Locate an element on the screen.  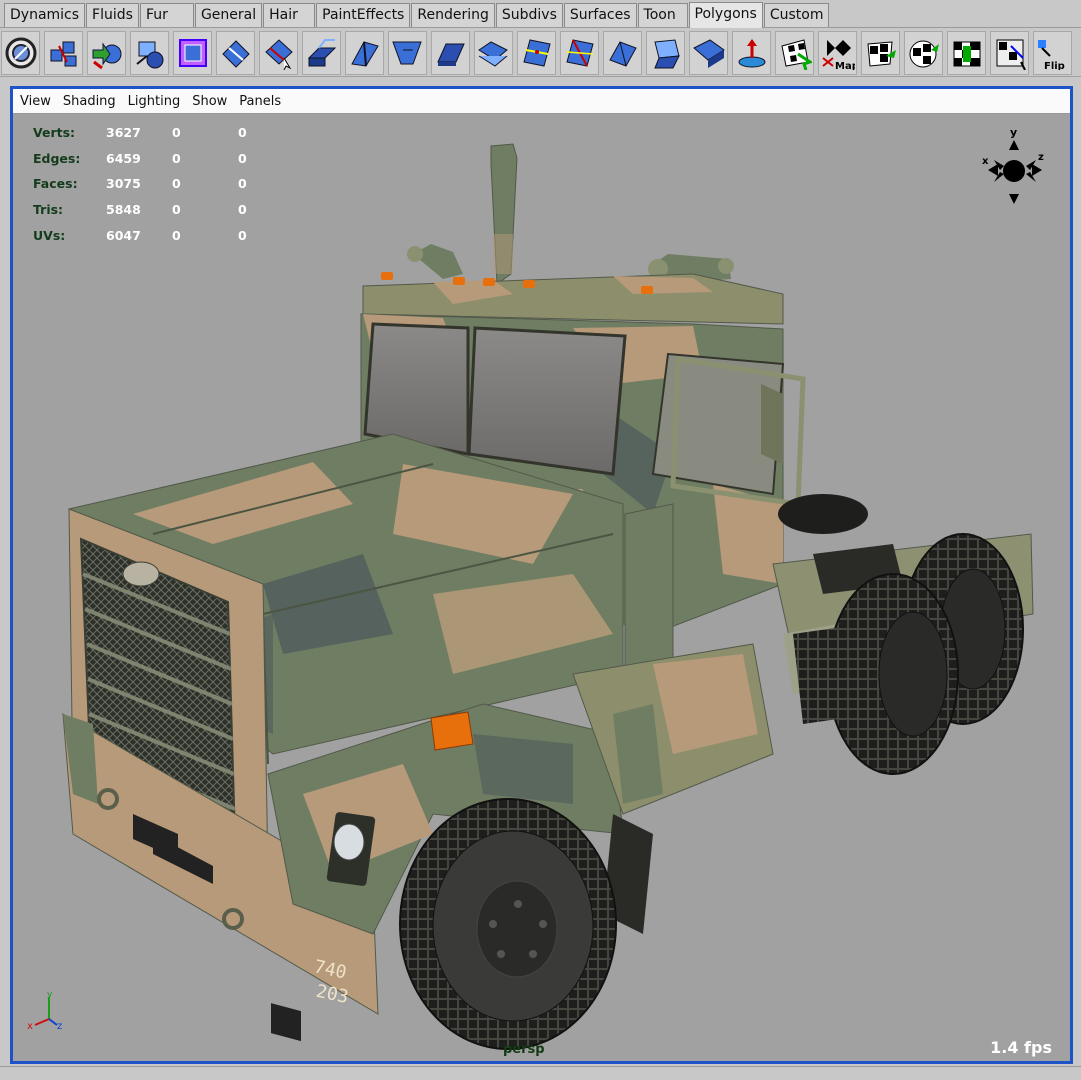
tab-fluids: Fluids is located at coordinates (112, 15).